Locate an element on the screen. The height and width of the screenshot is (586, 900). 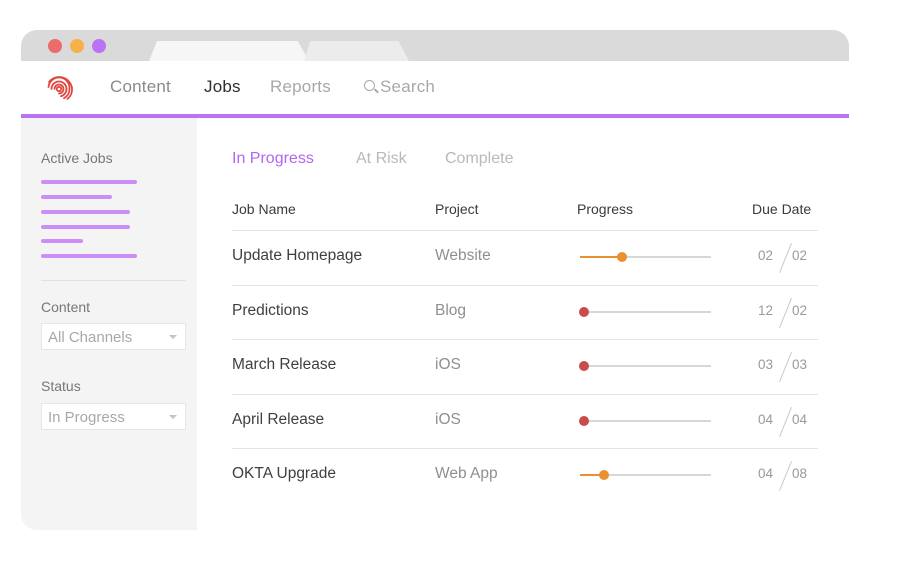
search-label: Search is located at coordinates (408, 86).